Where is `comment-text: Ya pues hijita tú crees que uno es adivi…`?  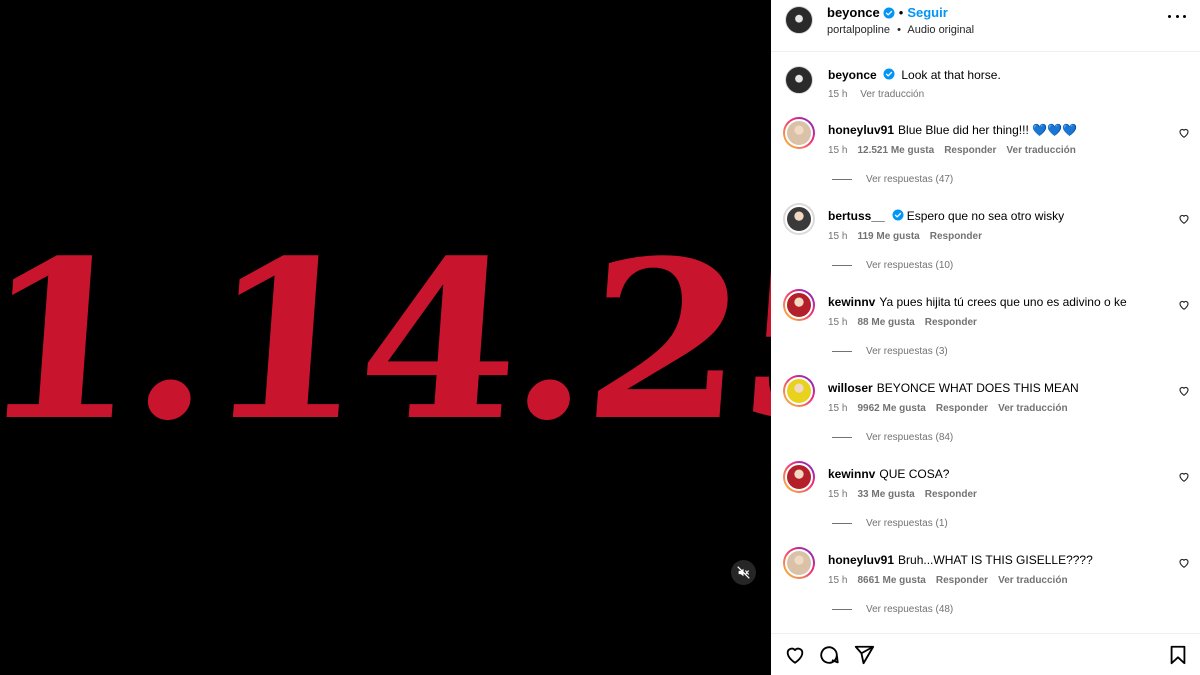 comment-text: Ya pues hijita tú crees que uno es adivi… is located at coordinates (1003, 302).